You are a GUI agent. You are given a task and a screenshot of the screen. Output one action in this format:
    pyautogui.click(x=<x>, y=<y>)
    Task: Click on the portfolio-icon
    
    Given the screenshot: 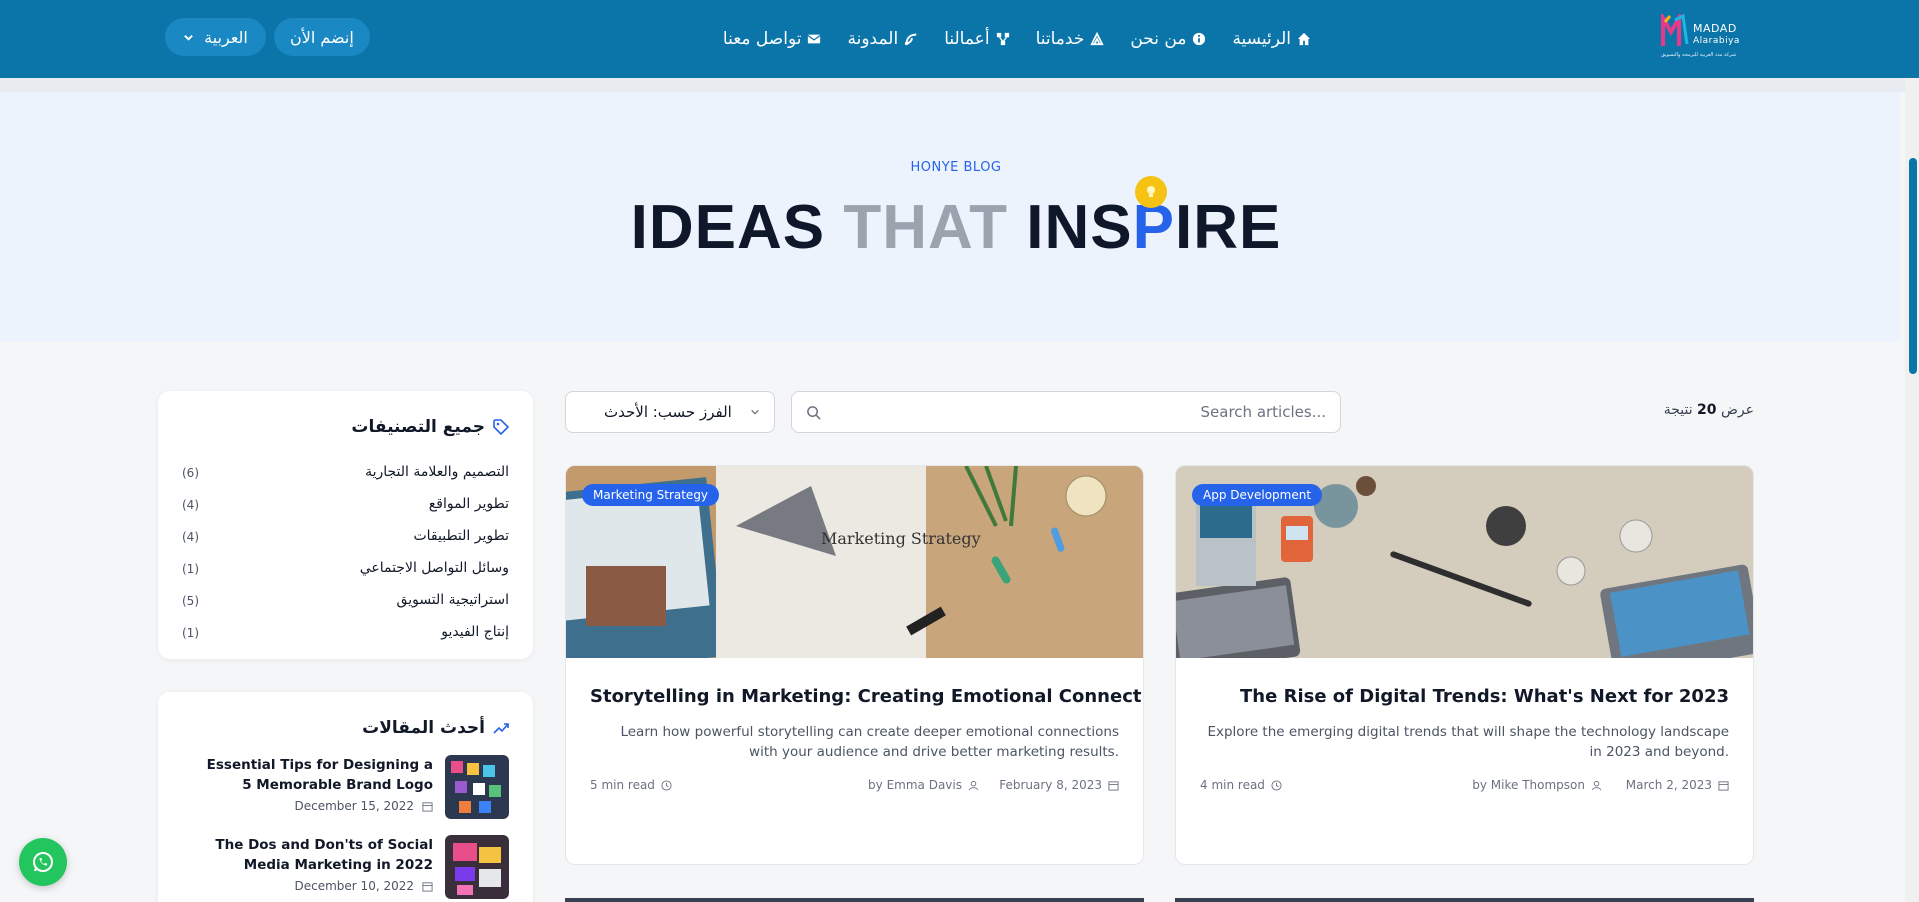 What is the action you would take?
    pyautogui.click(x=1002, y=39)
    